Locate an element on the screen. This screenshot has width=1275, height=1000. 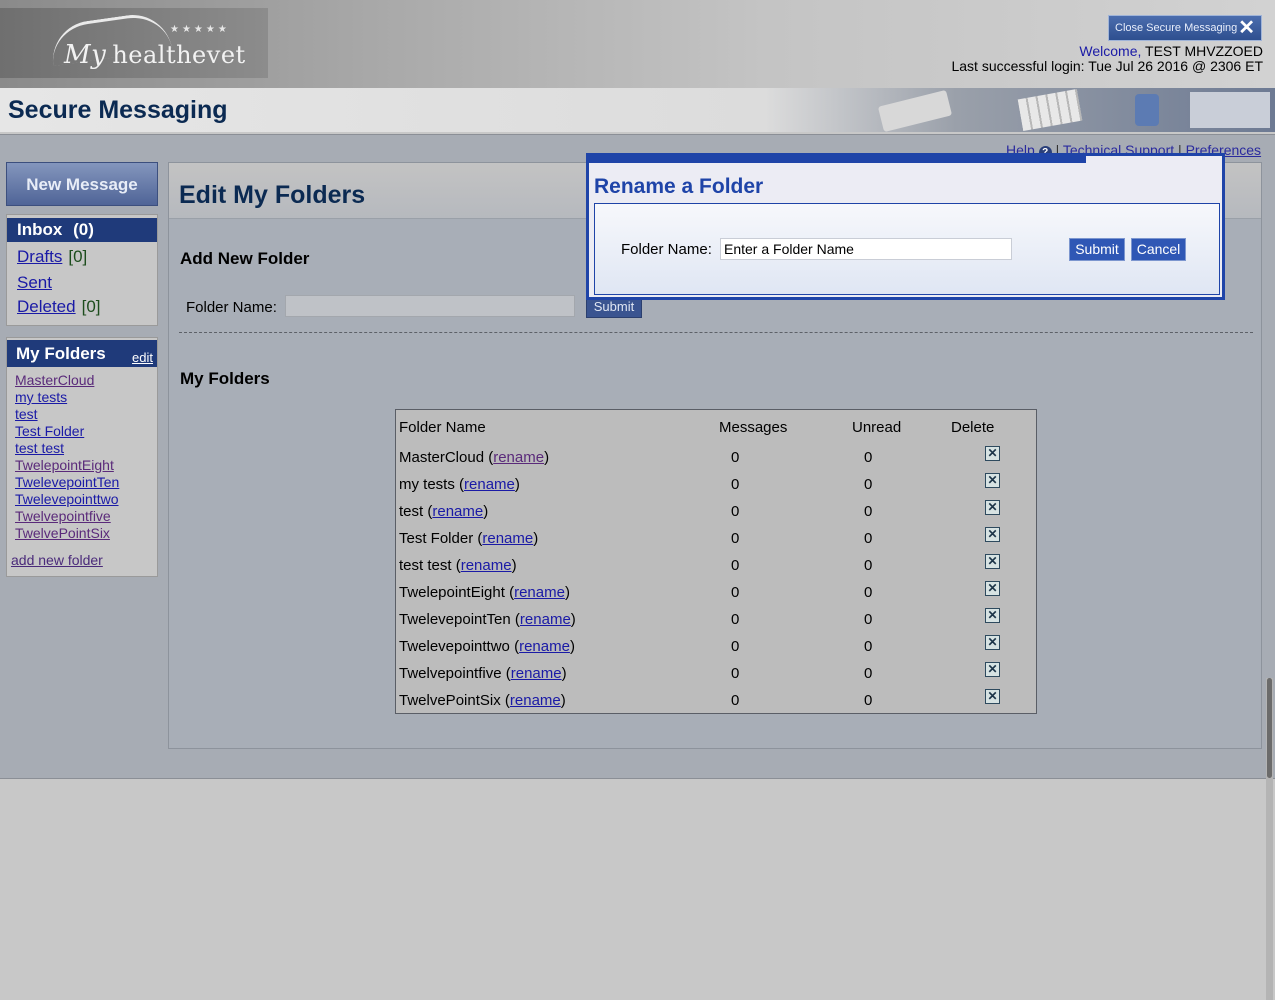
add-new-folder-link: add new folder is located at coordinates (57, 560).